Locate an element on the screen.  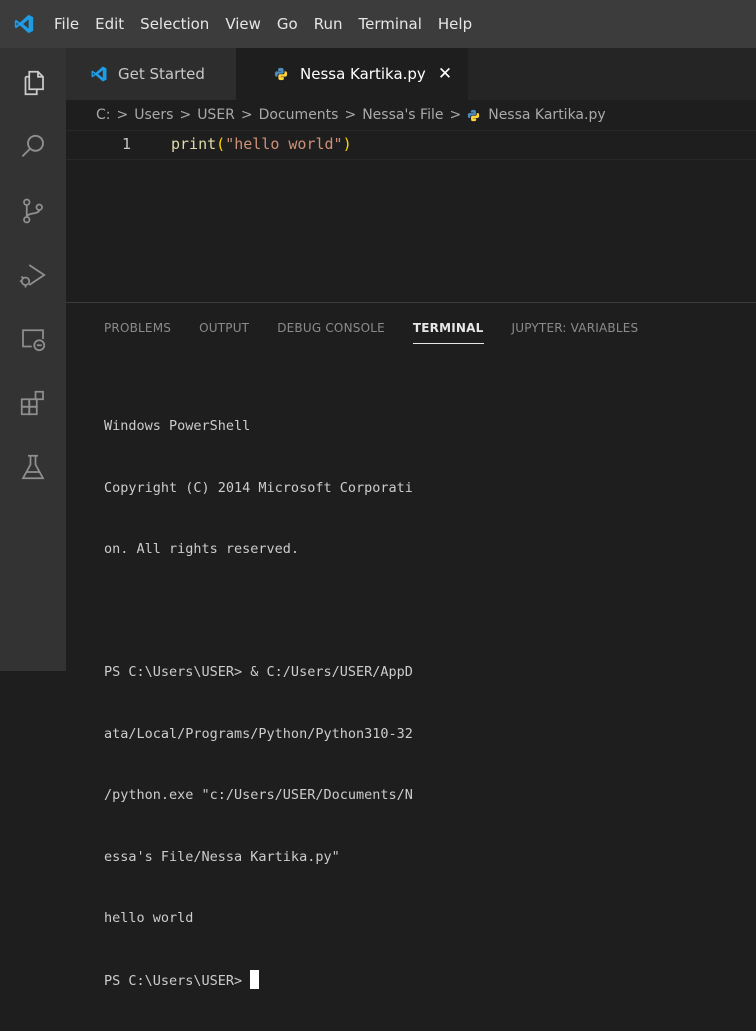
breadcrumb-item: Users is located at coordinates (153, 115).